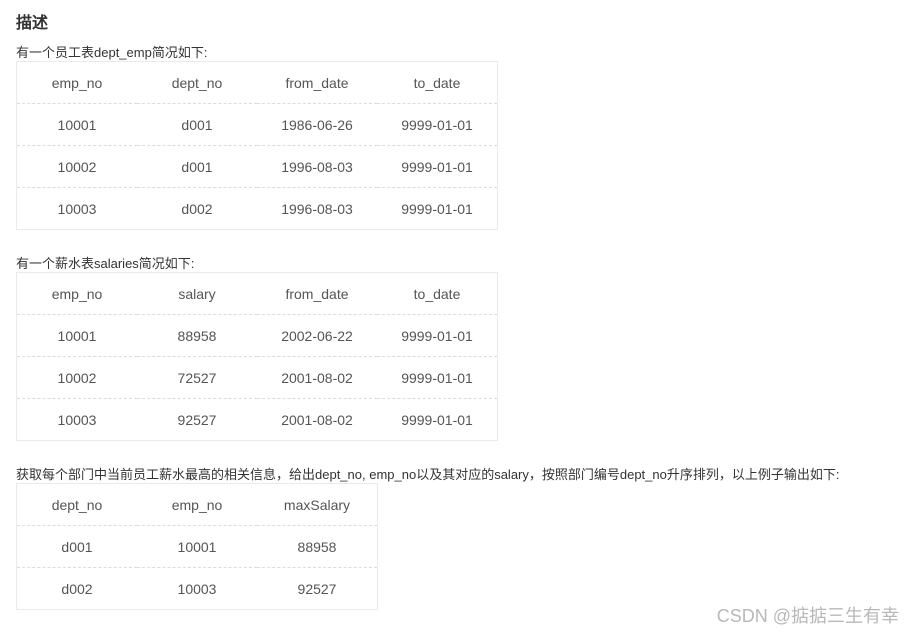 This screenshot has width=913, height=633. Describe the element at coordinates (257, 83) in the screenshot. I see `table-header-row: emp_no dept_no from_date to_date` at that location.